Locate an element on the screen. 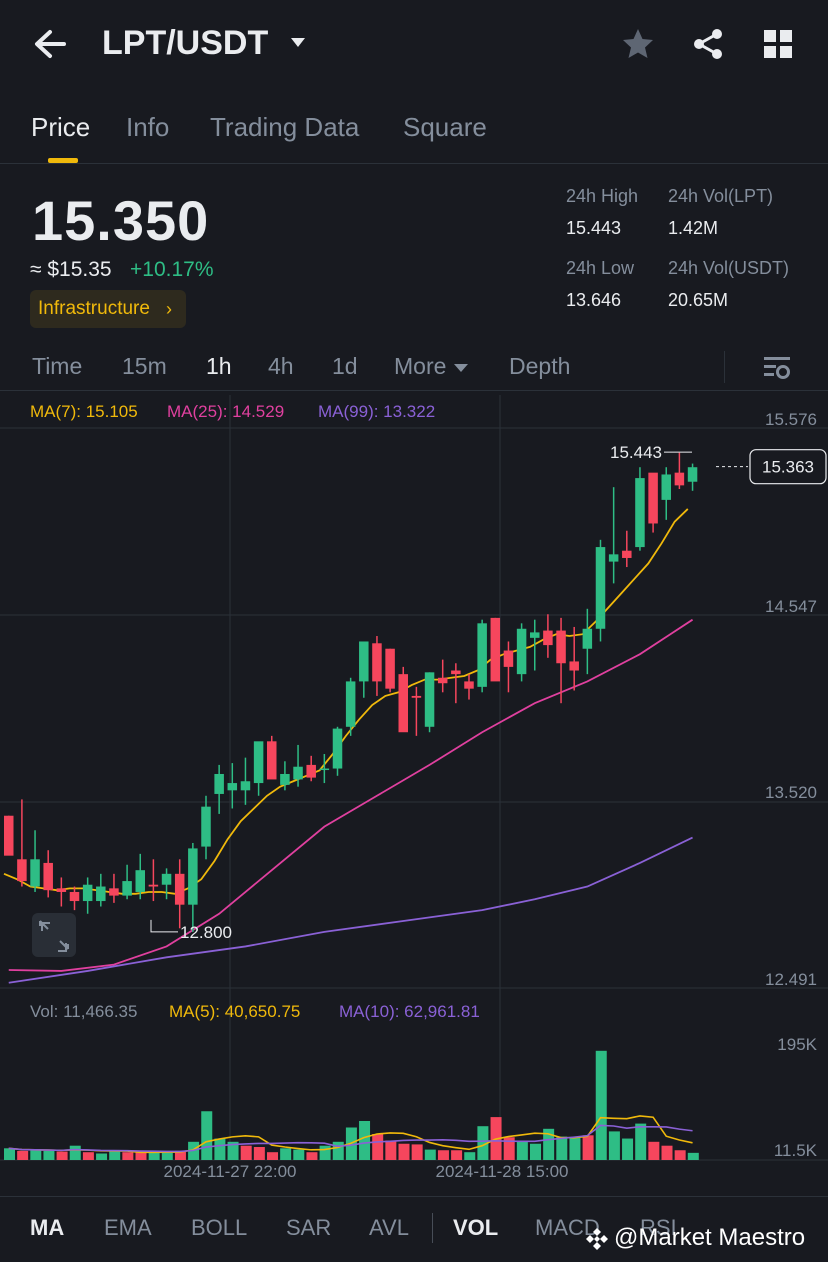 The width and height of the screenshot is (828, 1262). interval-time: Time is located at coordinates (57, 366).